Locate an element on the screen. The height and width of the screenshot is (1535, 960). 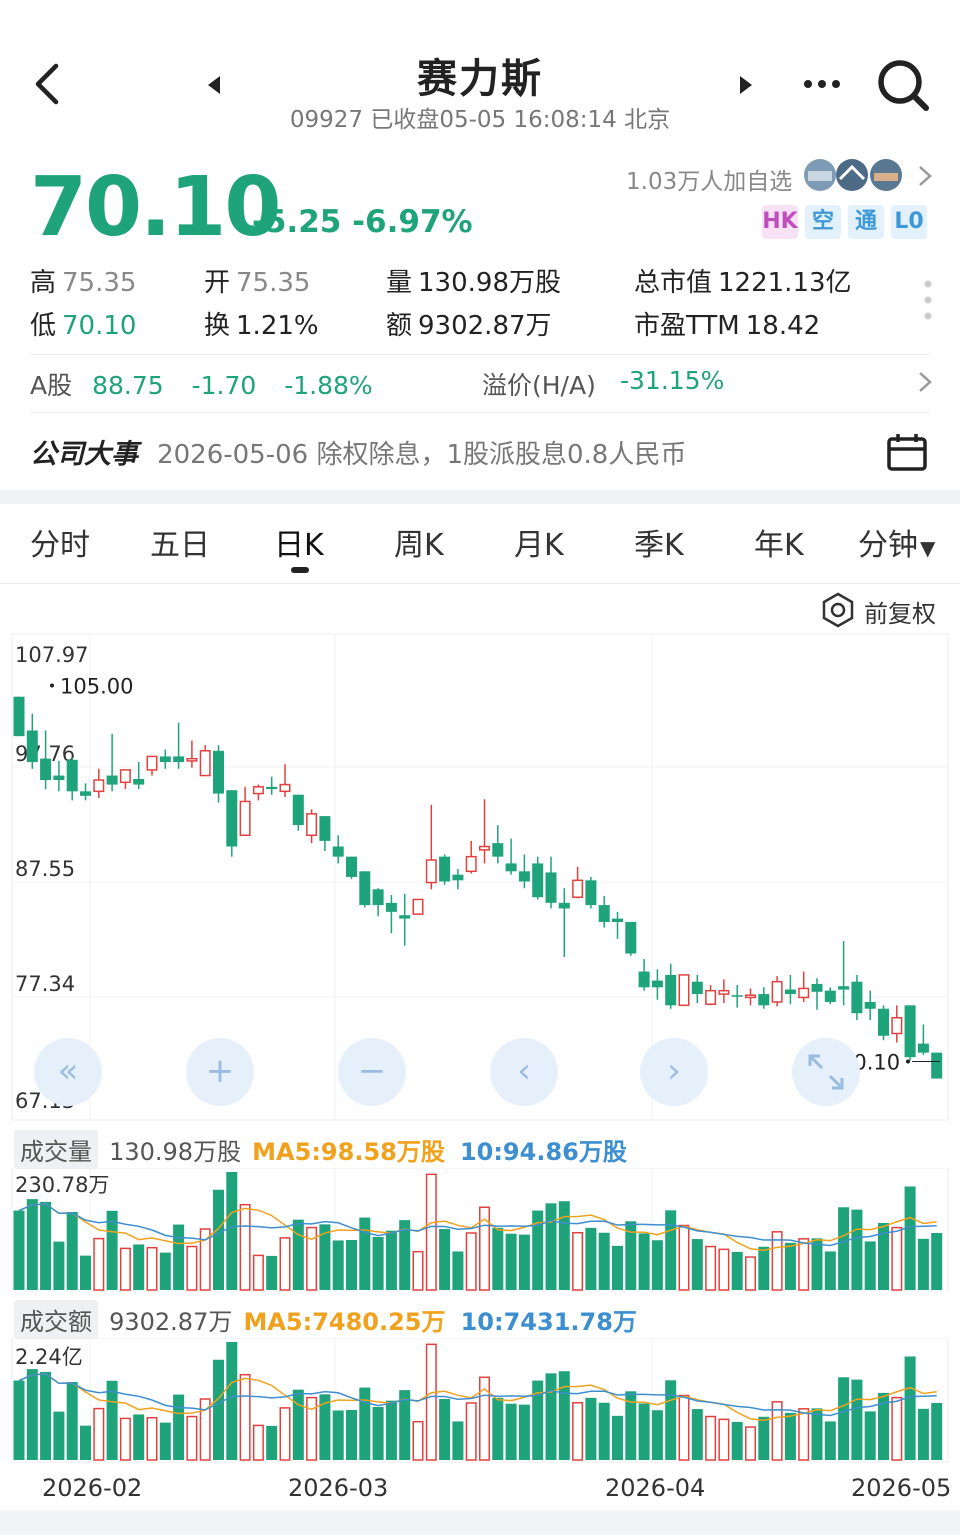
tab-five-day: 五日 is located at coordinates (180, 542).